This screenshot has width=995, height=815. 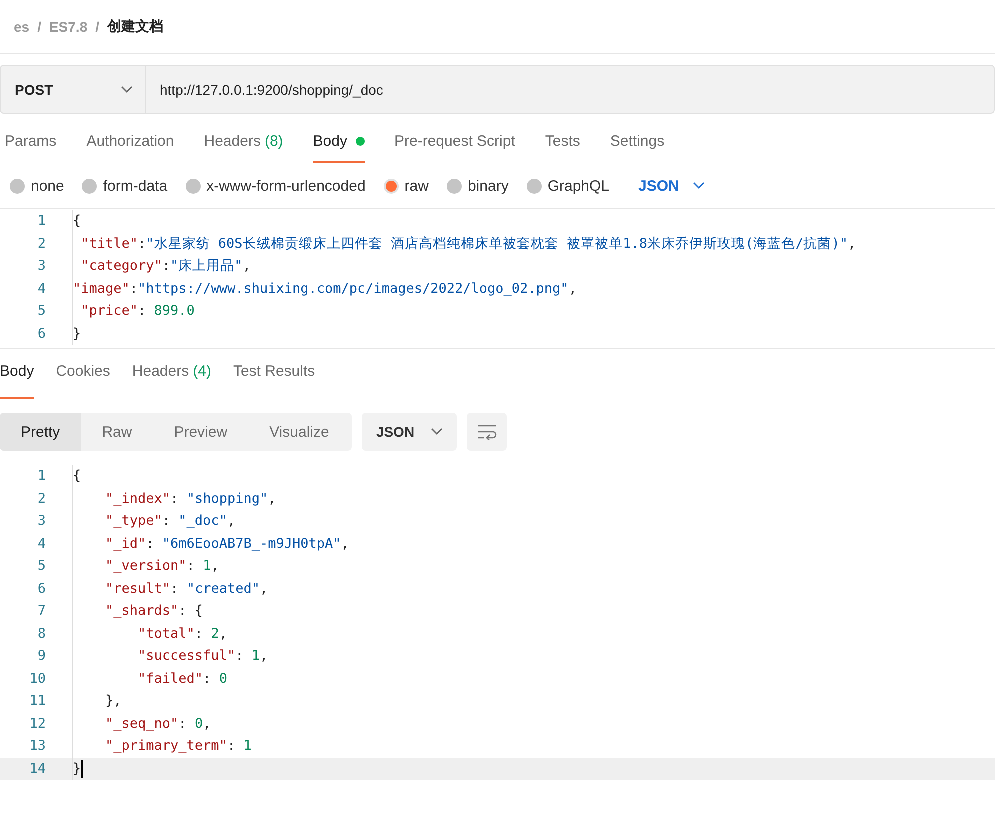 I want to click on breadcrumb-item: 创建文档, so click(x=136, y=27).